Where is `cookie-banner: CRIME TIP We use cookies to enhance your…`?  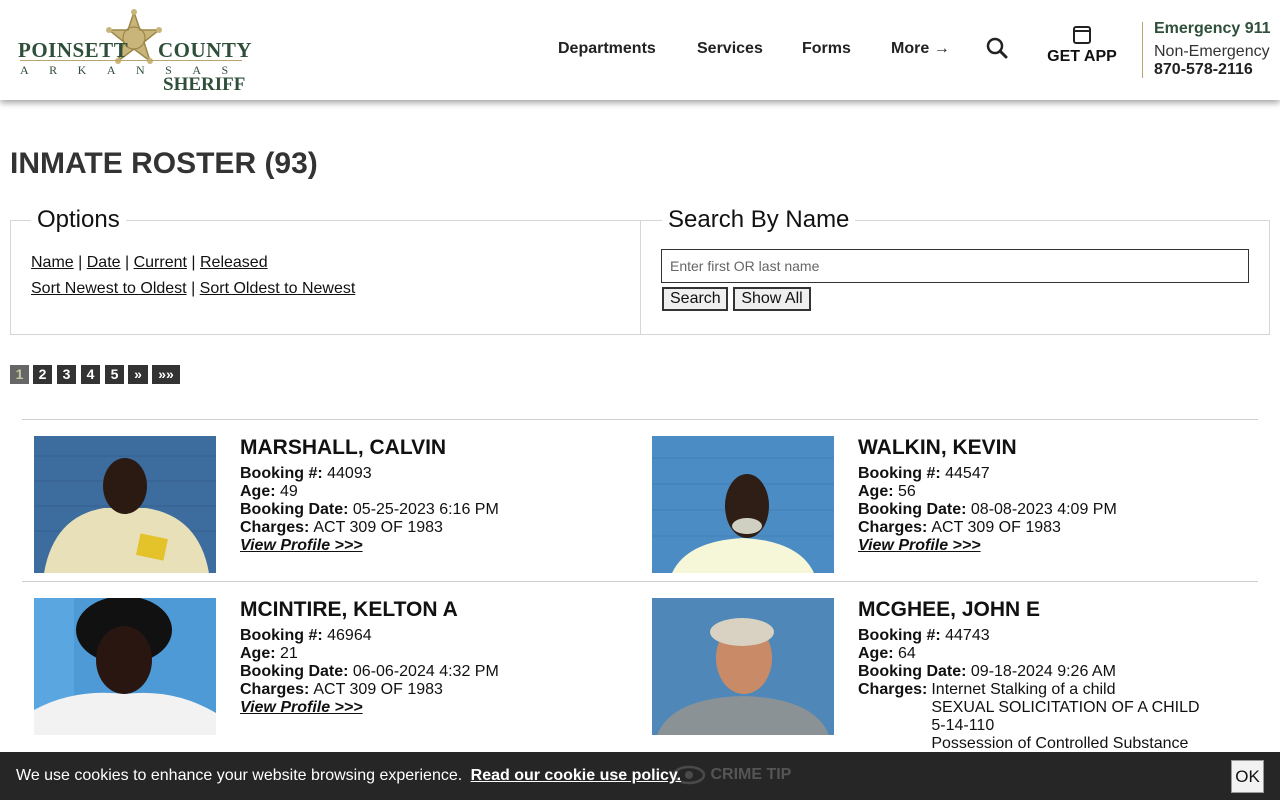
cookie-banner: CRIME TIP We use cookies to enhance your… is located at coordinates (640, 776).